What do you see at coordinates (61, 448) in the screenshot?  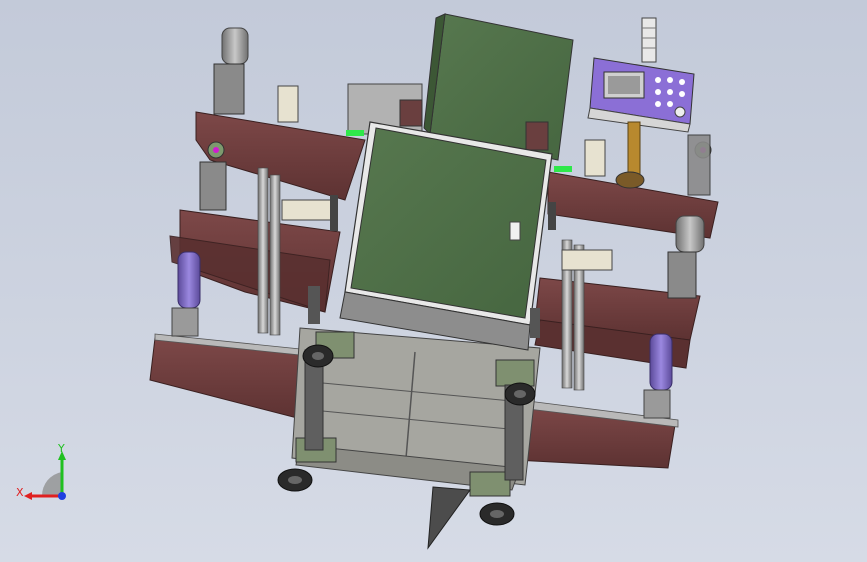 I see `y-axis-label: Y` at bounding box center [61, 448].